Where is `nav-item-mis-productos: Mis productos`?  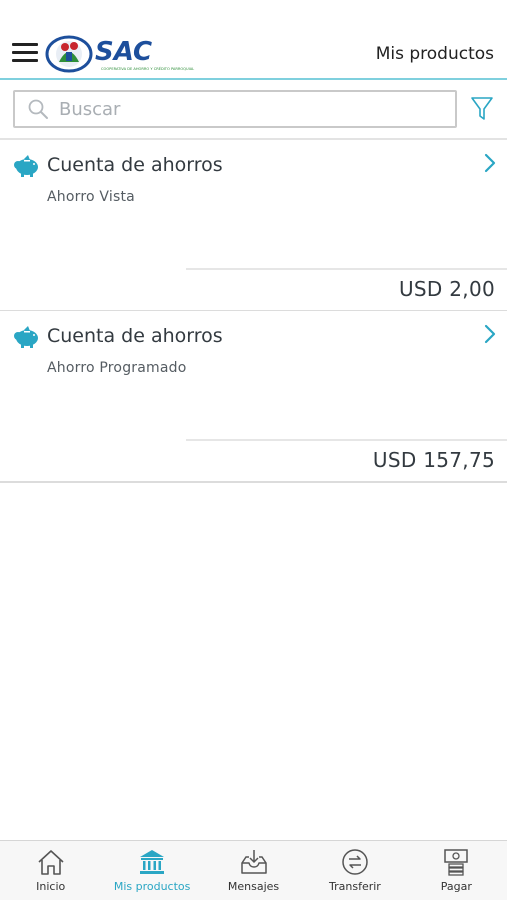
nav-item-mis-productos: Mis productos is located at coordinates (151, 870).